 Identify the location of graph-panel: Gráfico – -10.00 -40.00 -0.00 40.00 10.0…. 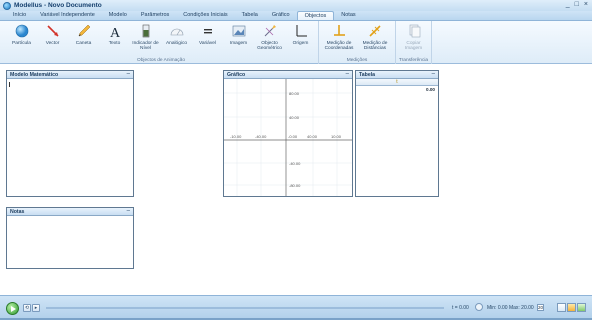
(288, 133).